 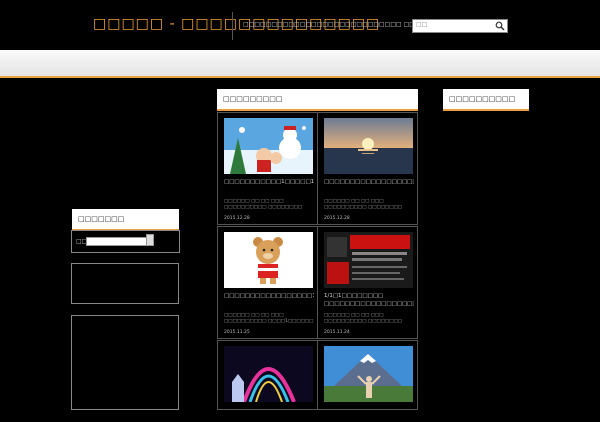 I want to click on post-thumbnail-event-poster, so click(x=368, y=260).